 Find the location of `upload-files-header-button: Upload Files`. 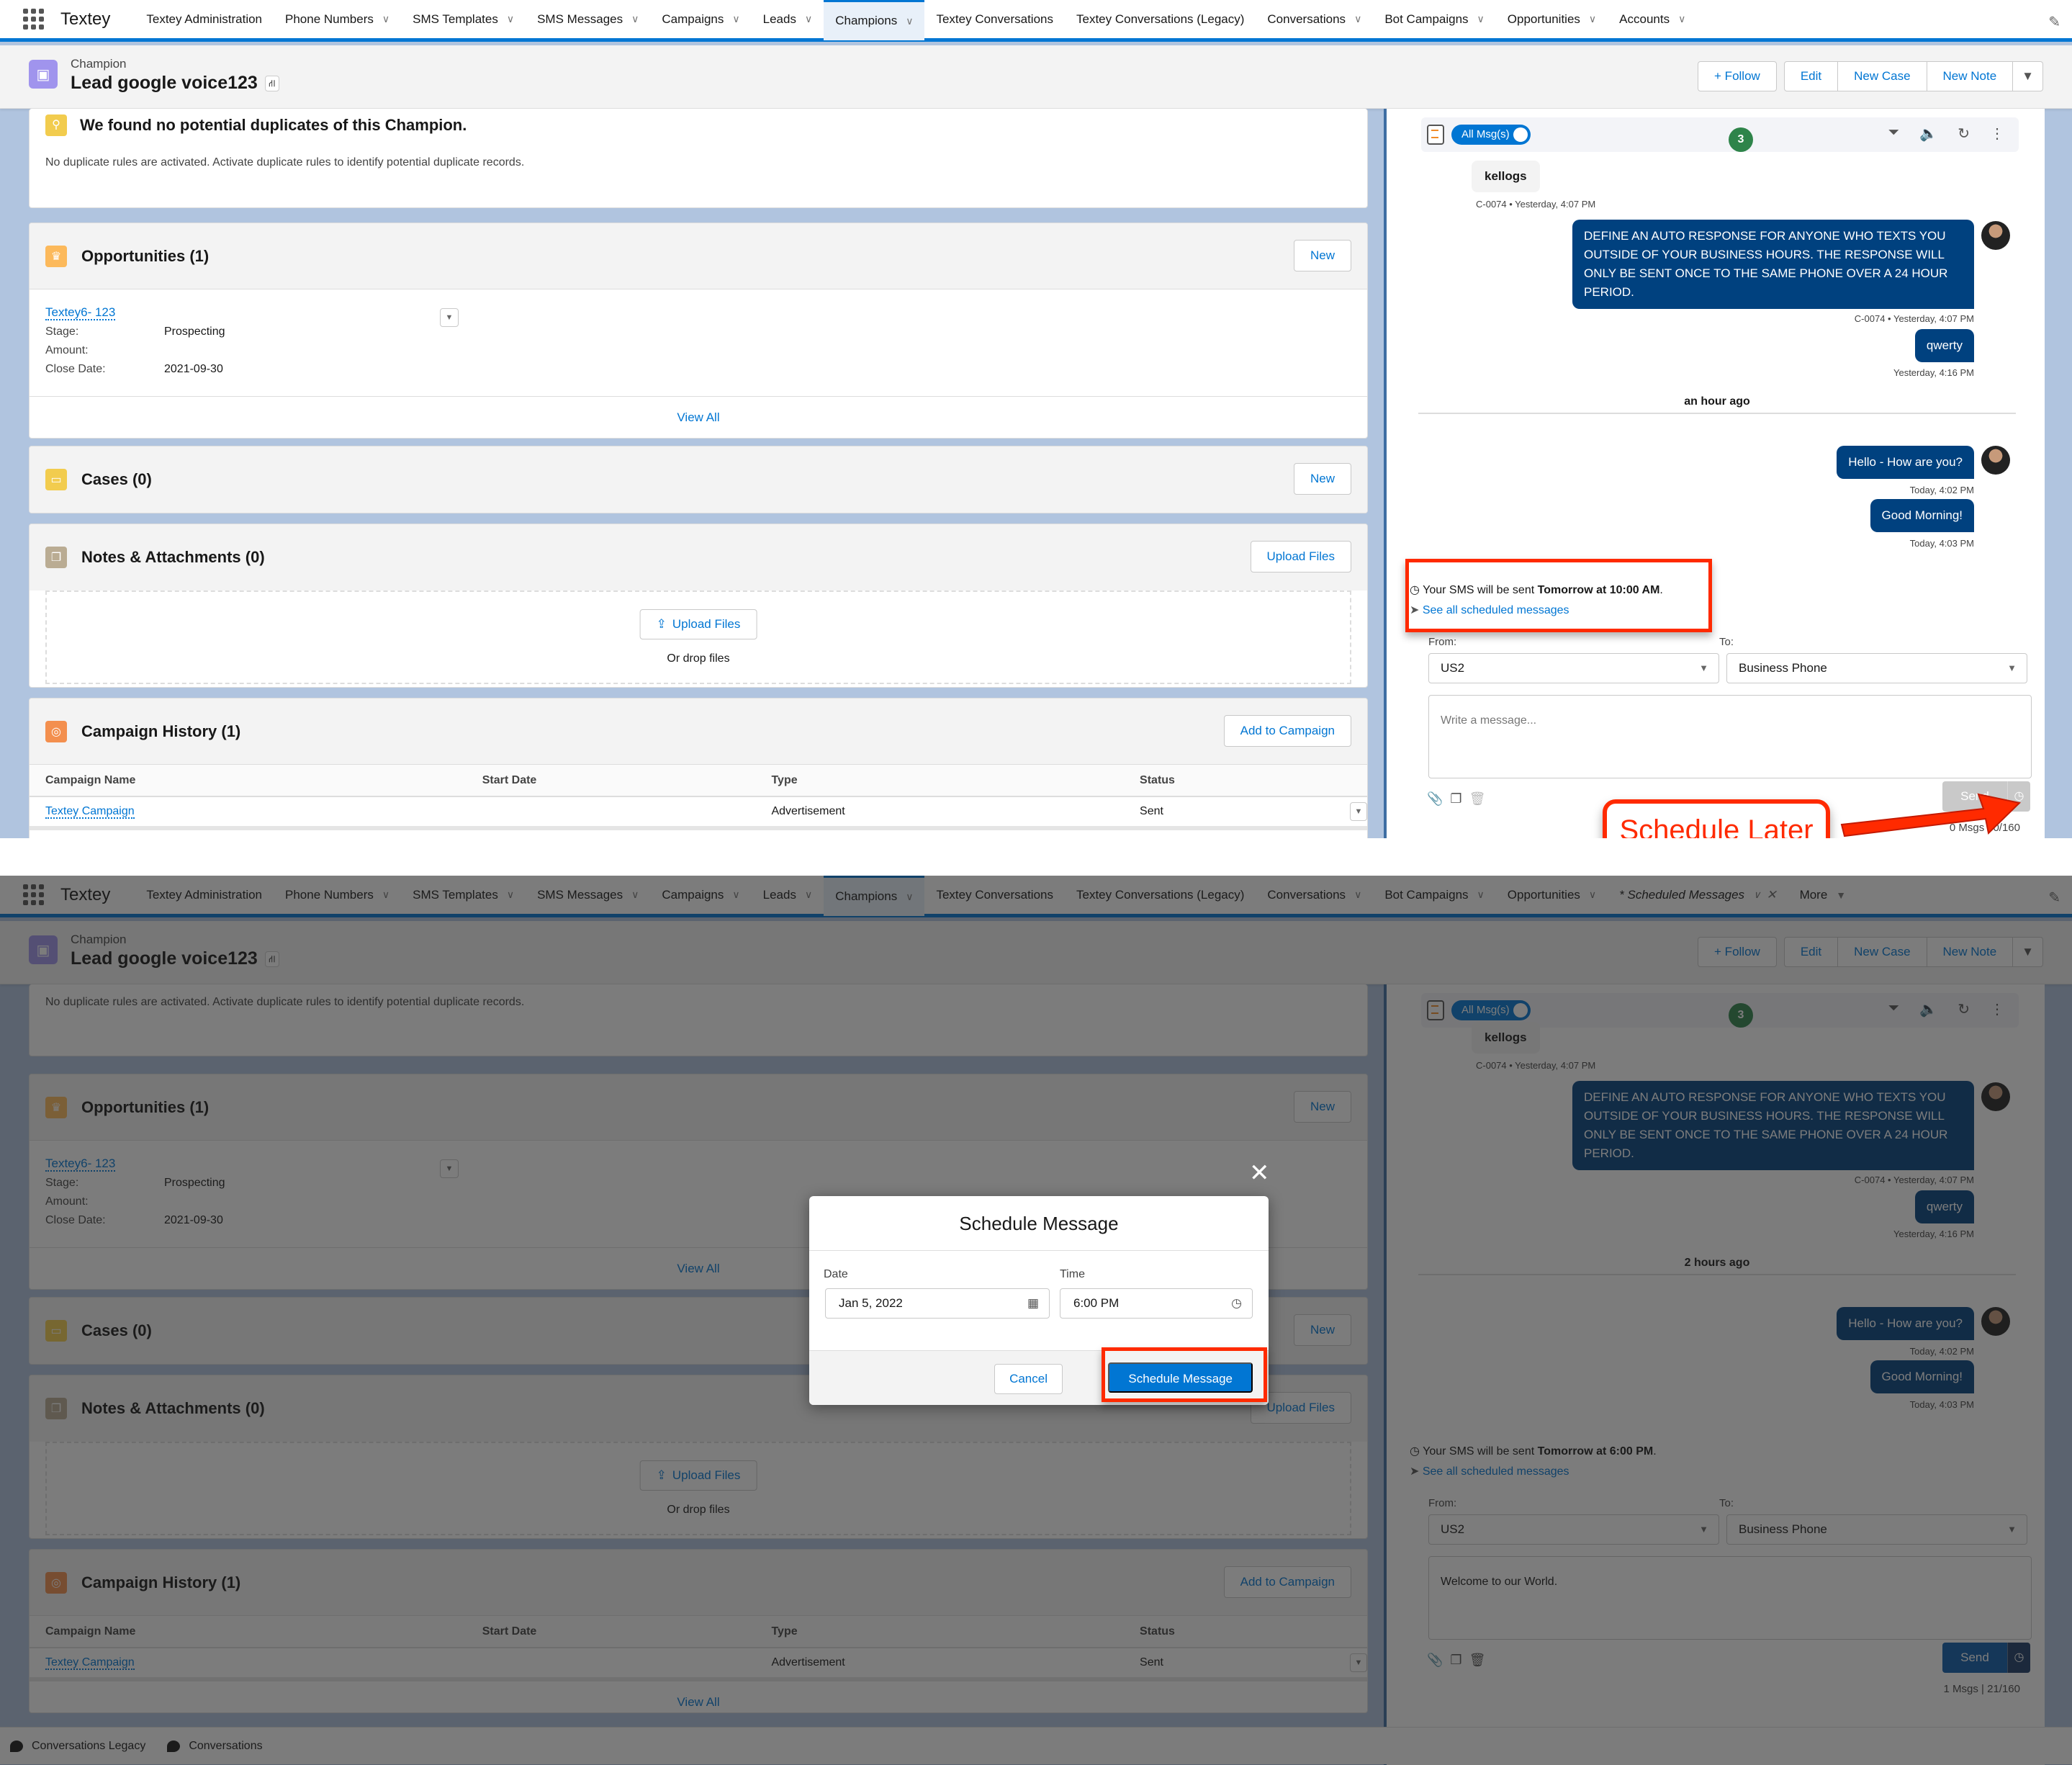

upload-files-header-button: Upload Files is located at coordinates (1300, 556).